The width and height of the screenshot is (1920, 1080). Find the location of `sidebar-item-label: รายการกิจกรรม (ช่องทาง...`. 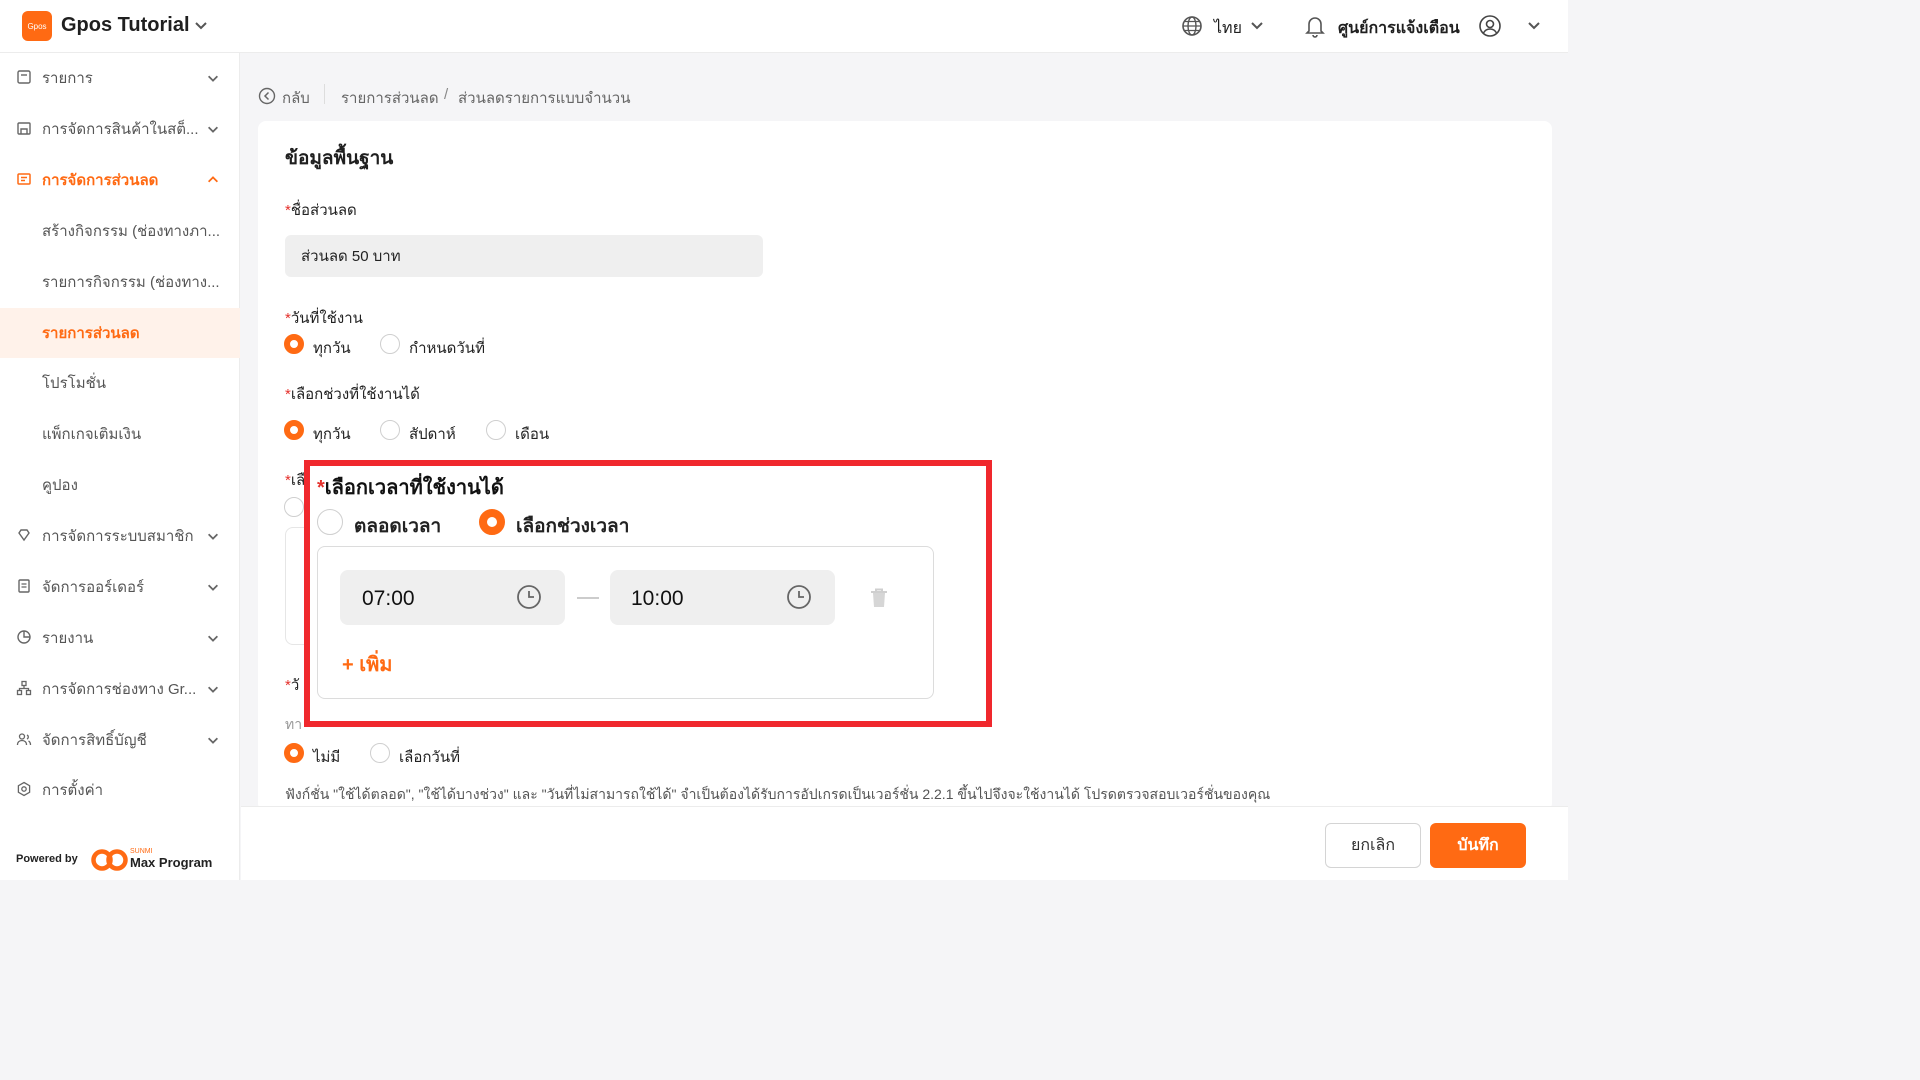

sidebar-item-label: รายการกิจกรรม (ช่องทาง... is located at coordinates (131, 282).